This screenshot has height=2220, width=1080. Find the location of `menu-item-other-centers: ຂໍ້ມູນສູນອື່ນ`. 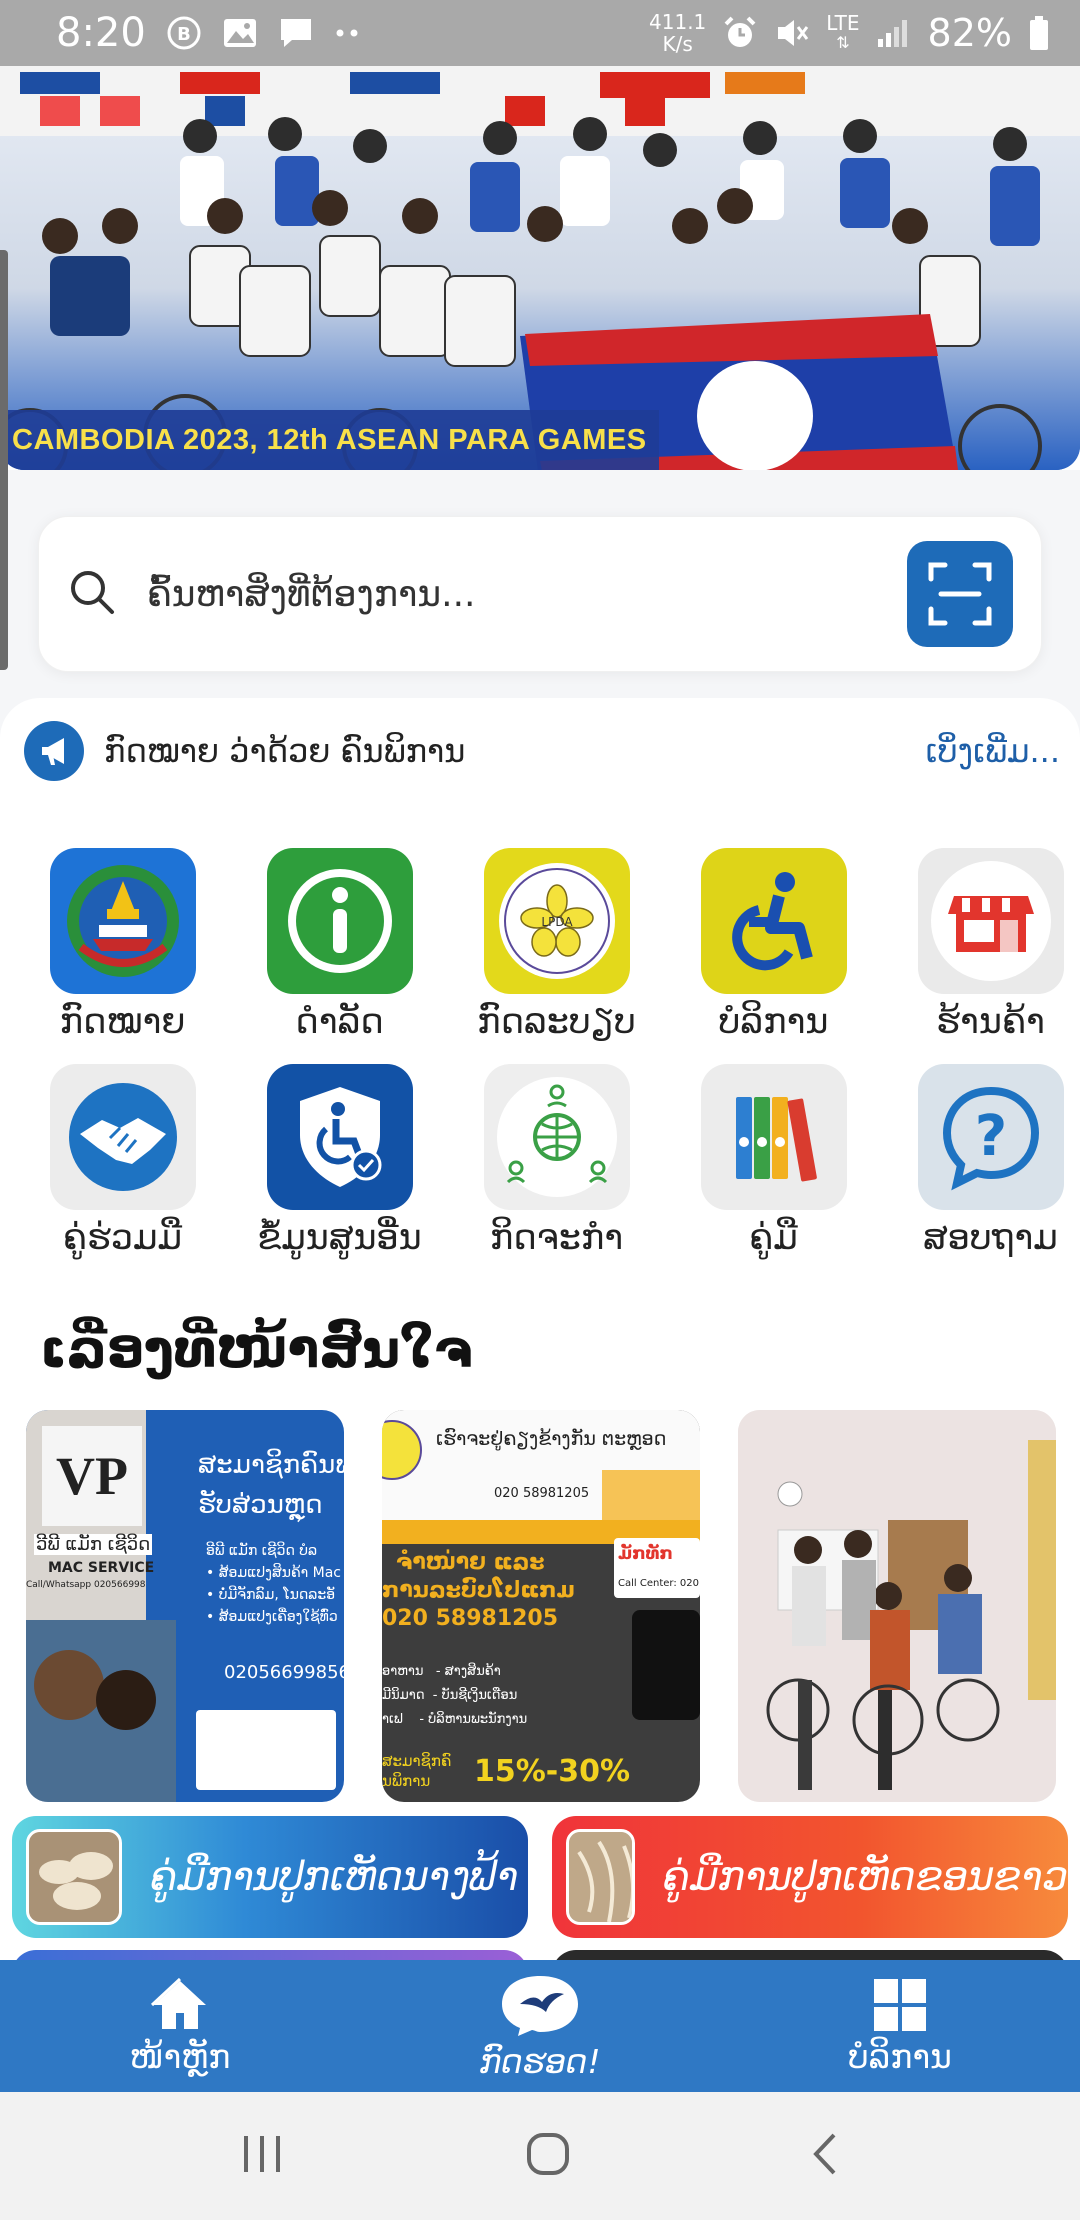

menu-item-other-centers: ຂໍ້ມູນສູນອື່ນ is located at coordinates (339, 1161).